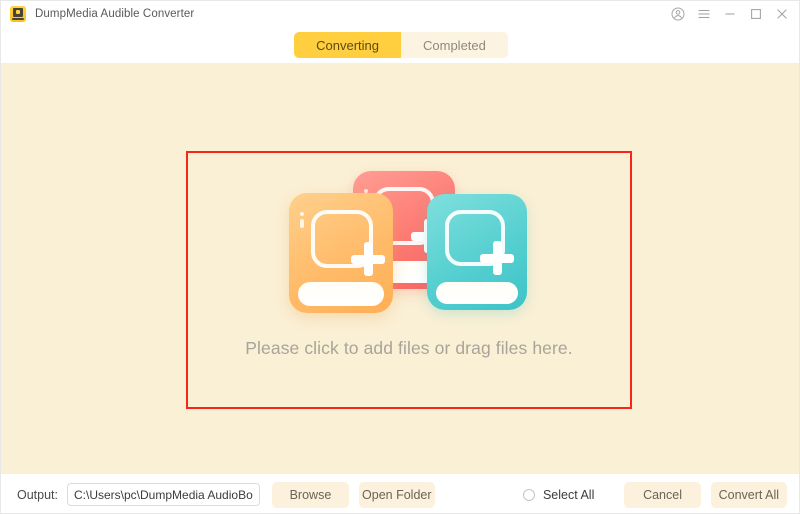  I want to click on add-file-card-orange, so click(341, 253).